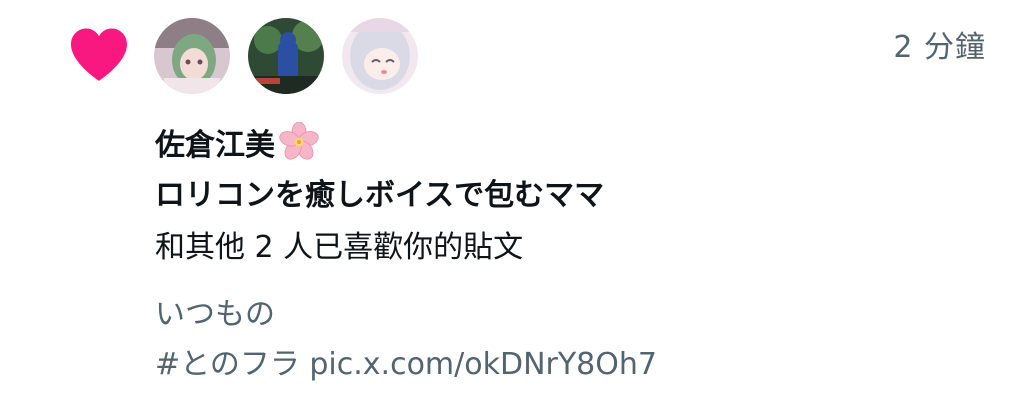 The height and width of the screenshot is (406, 1024). What do you see at coordinates (215, 145) in the screenshot?
I see `user-name: 佐倉江美` at bounding box center [215, 145].